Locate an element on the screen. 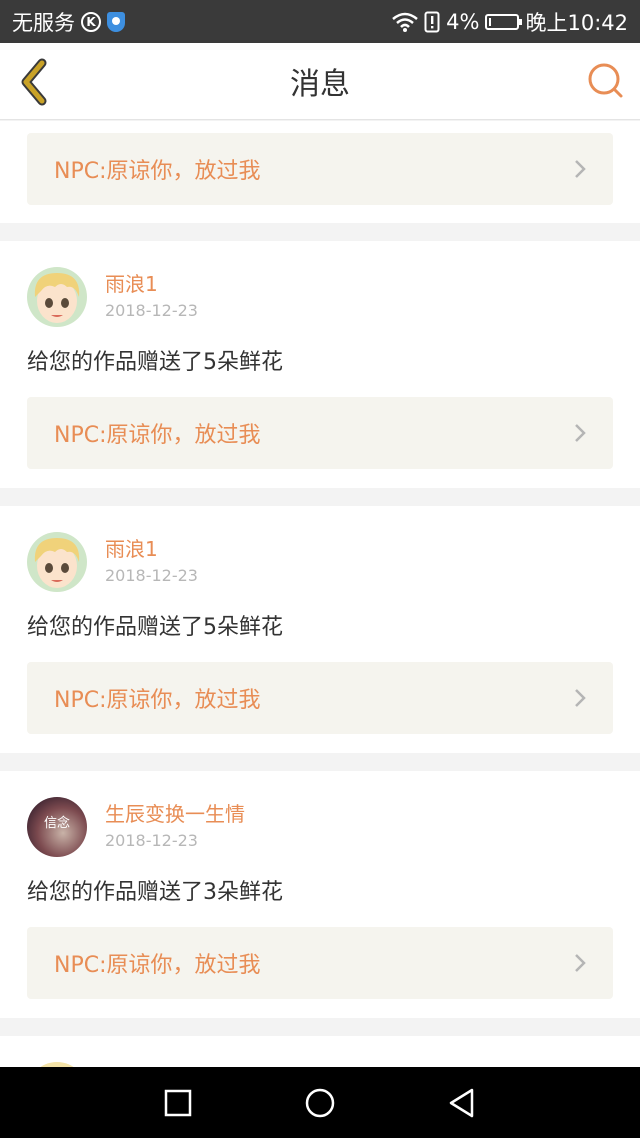 The height and width of the screenshot is (1138, 640). message-card: NPC:原谅你，放过我 is located at coordinates (320, 172).